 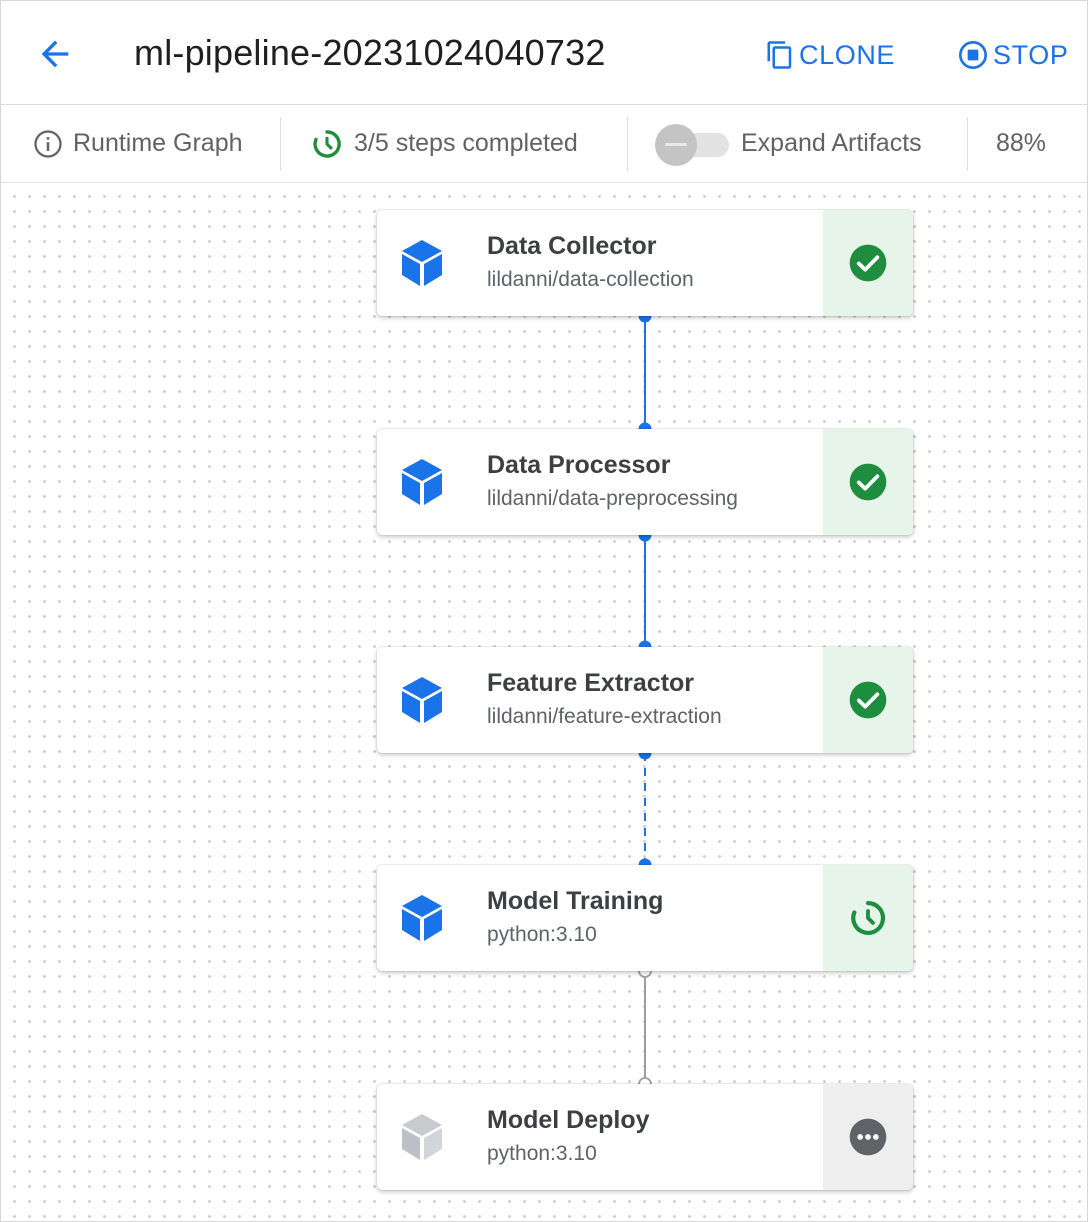 I want to click on refresh-running-icon, so click(x=868, y=918).